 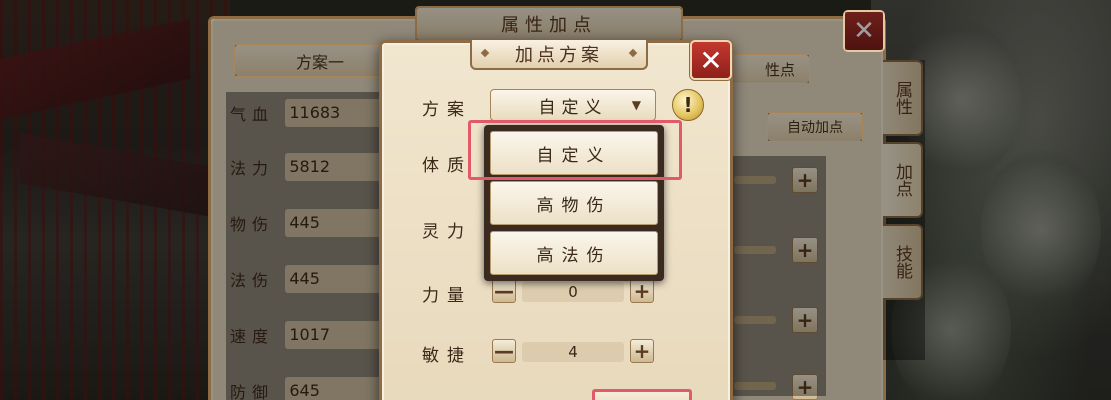 I want to click on attr-label: 力量, so click(x=447, y=296).